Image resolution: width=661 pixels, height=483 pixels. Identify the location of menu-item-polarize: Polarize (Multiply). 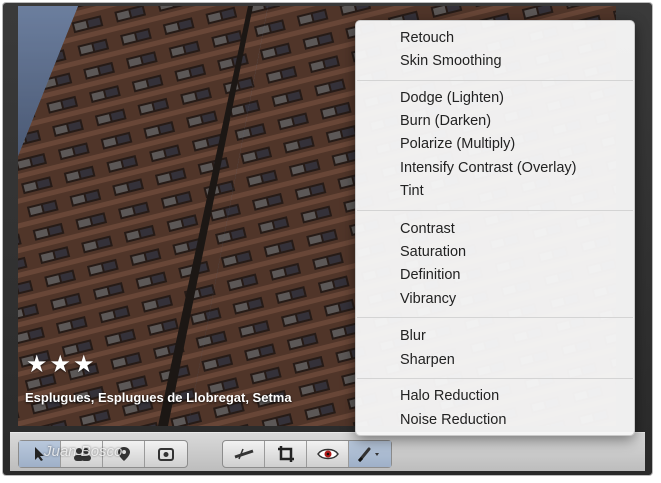
(457, 144).